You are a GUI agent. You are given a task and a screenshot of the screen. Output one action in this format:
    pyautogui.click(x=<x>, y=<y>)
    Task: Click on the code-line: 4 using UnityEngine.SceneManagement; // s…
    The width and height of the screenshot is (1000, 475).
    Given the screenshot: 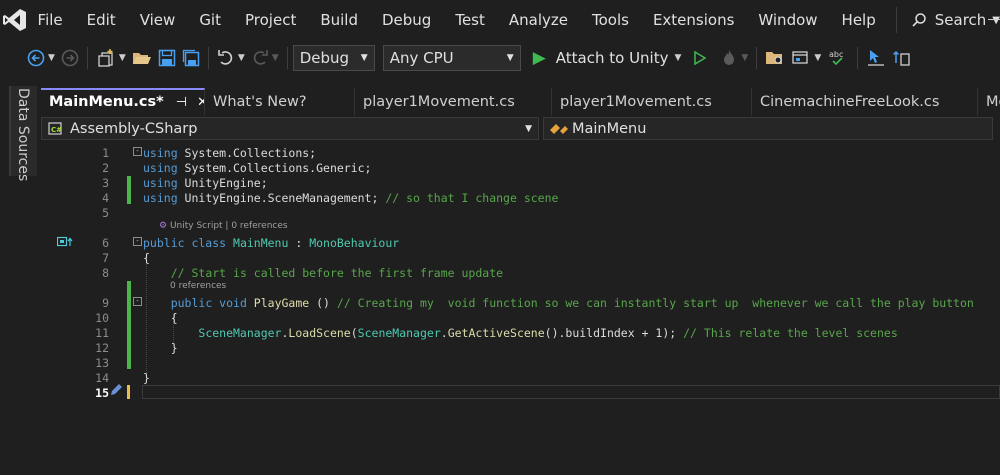 What is the action you would take?
    pyautogui.click(x=520, y=198)
    